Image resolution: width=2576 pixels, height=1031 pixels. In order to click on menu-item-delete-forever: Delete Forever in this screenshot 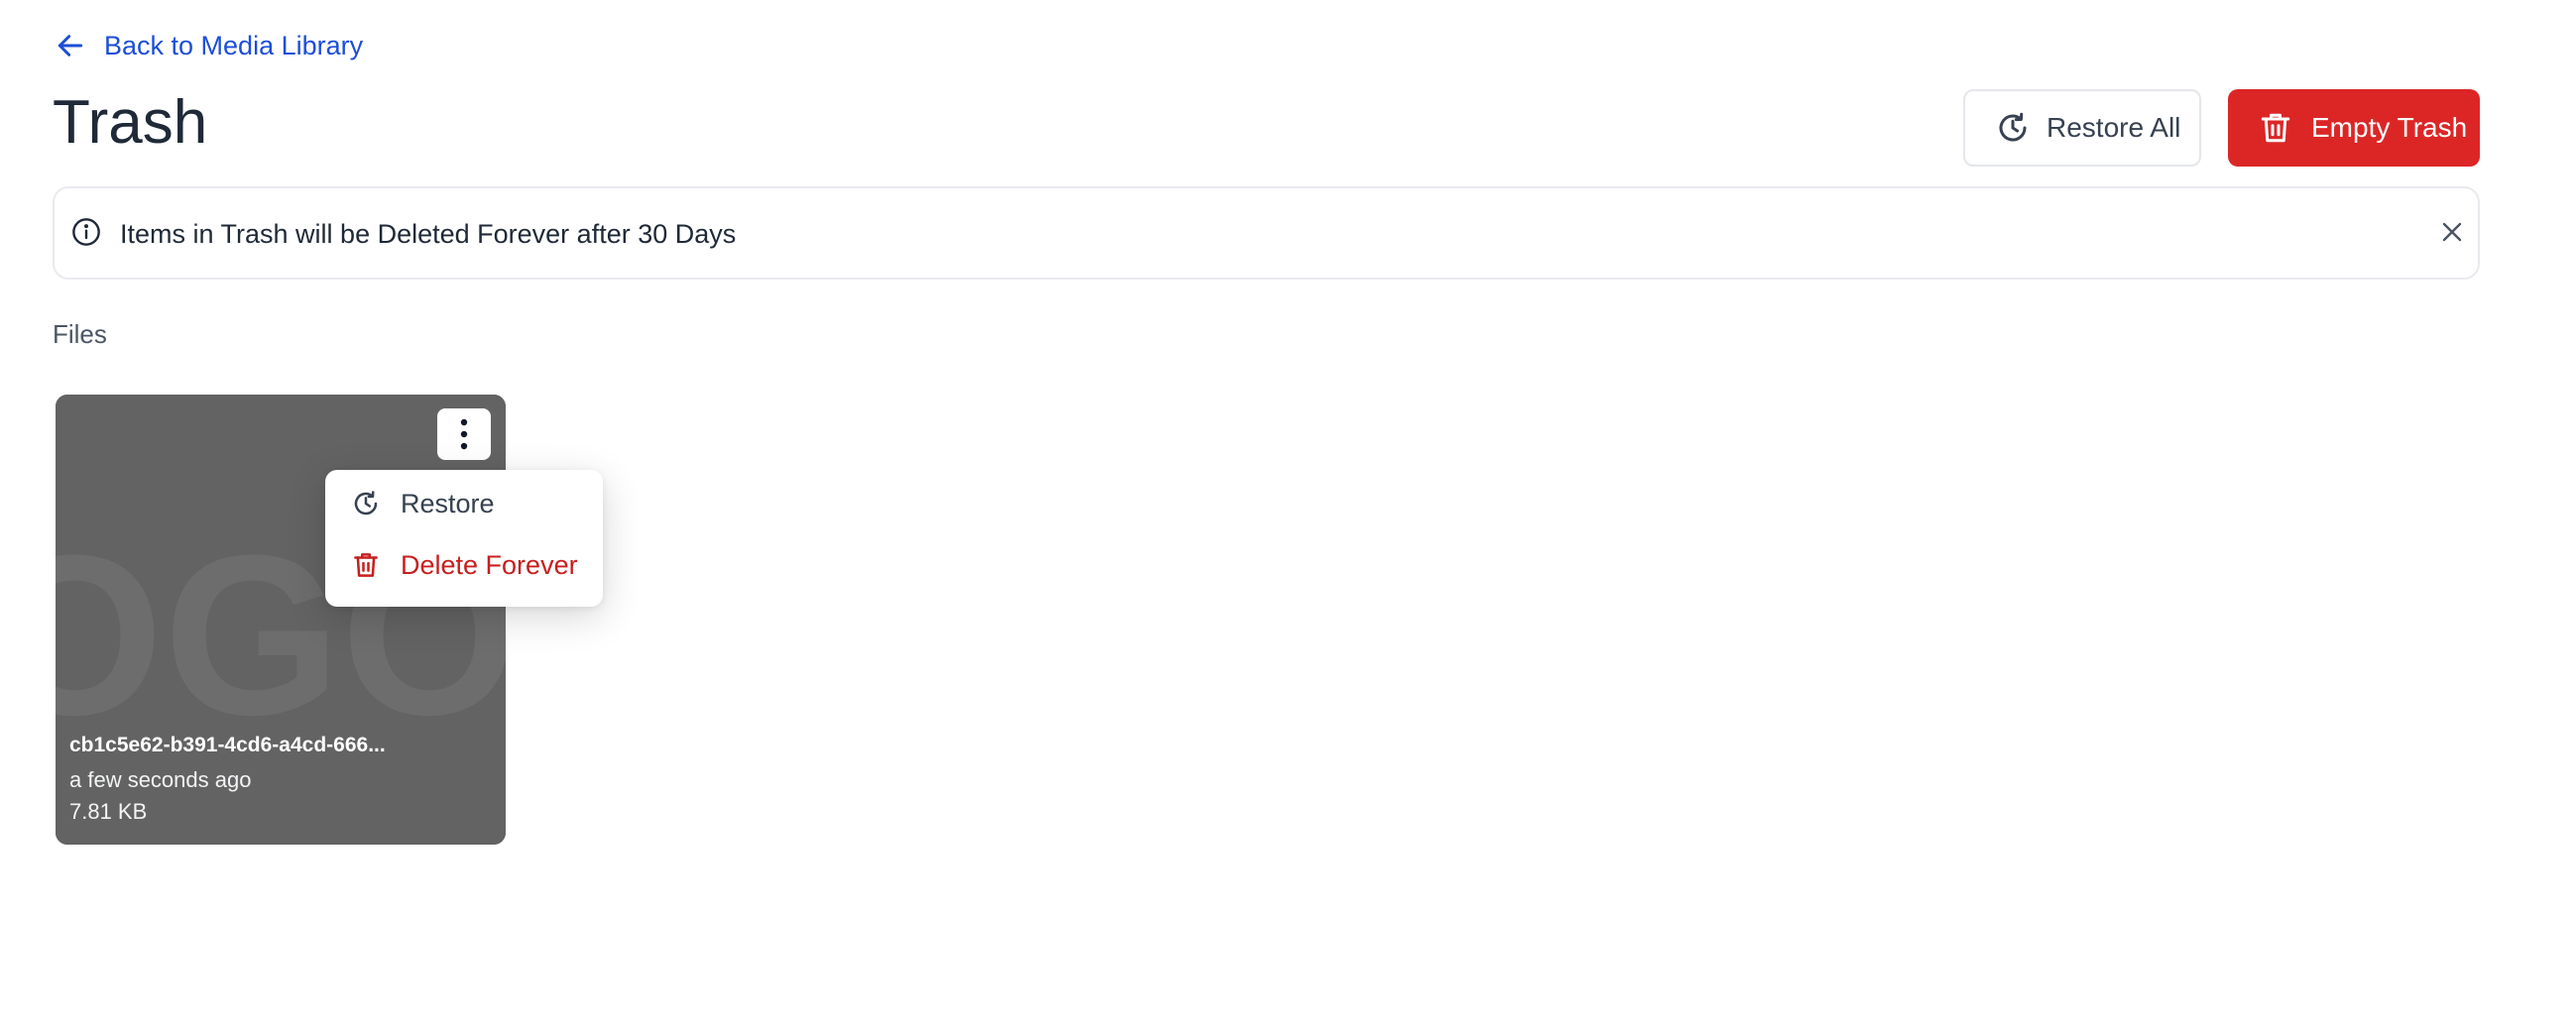, I will do `click(464, 565)`.